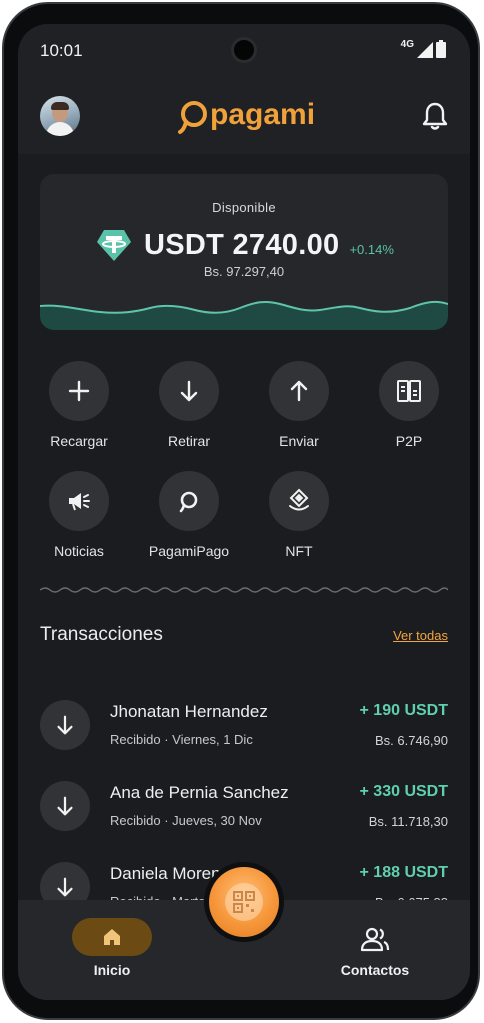 Image resolution: width=484 pixels, height=1023 pixels. I want to click on action-noticias: Noticias, so click(79, 515).